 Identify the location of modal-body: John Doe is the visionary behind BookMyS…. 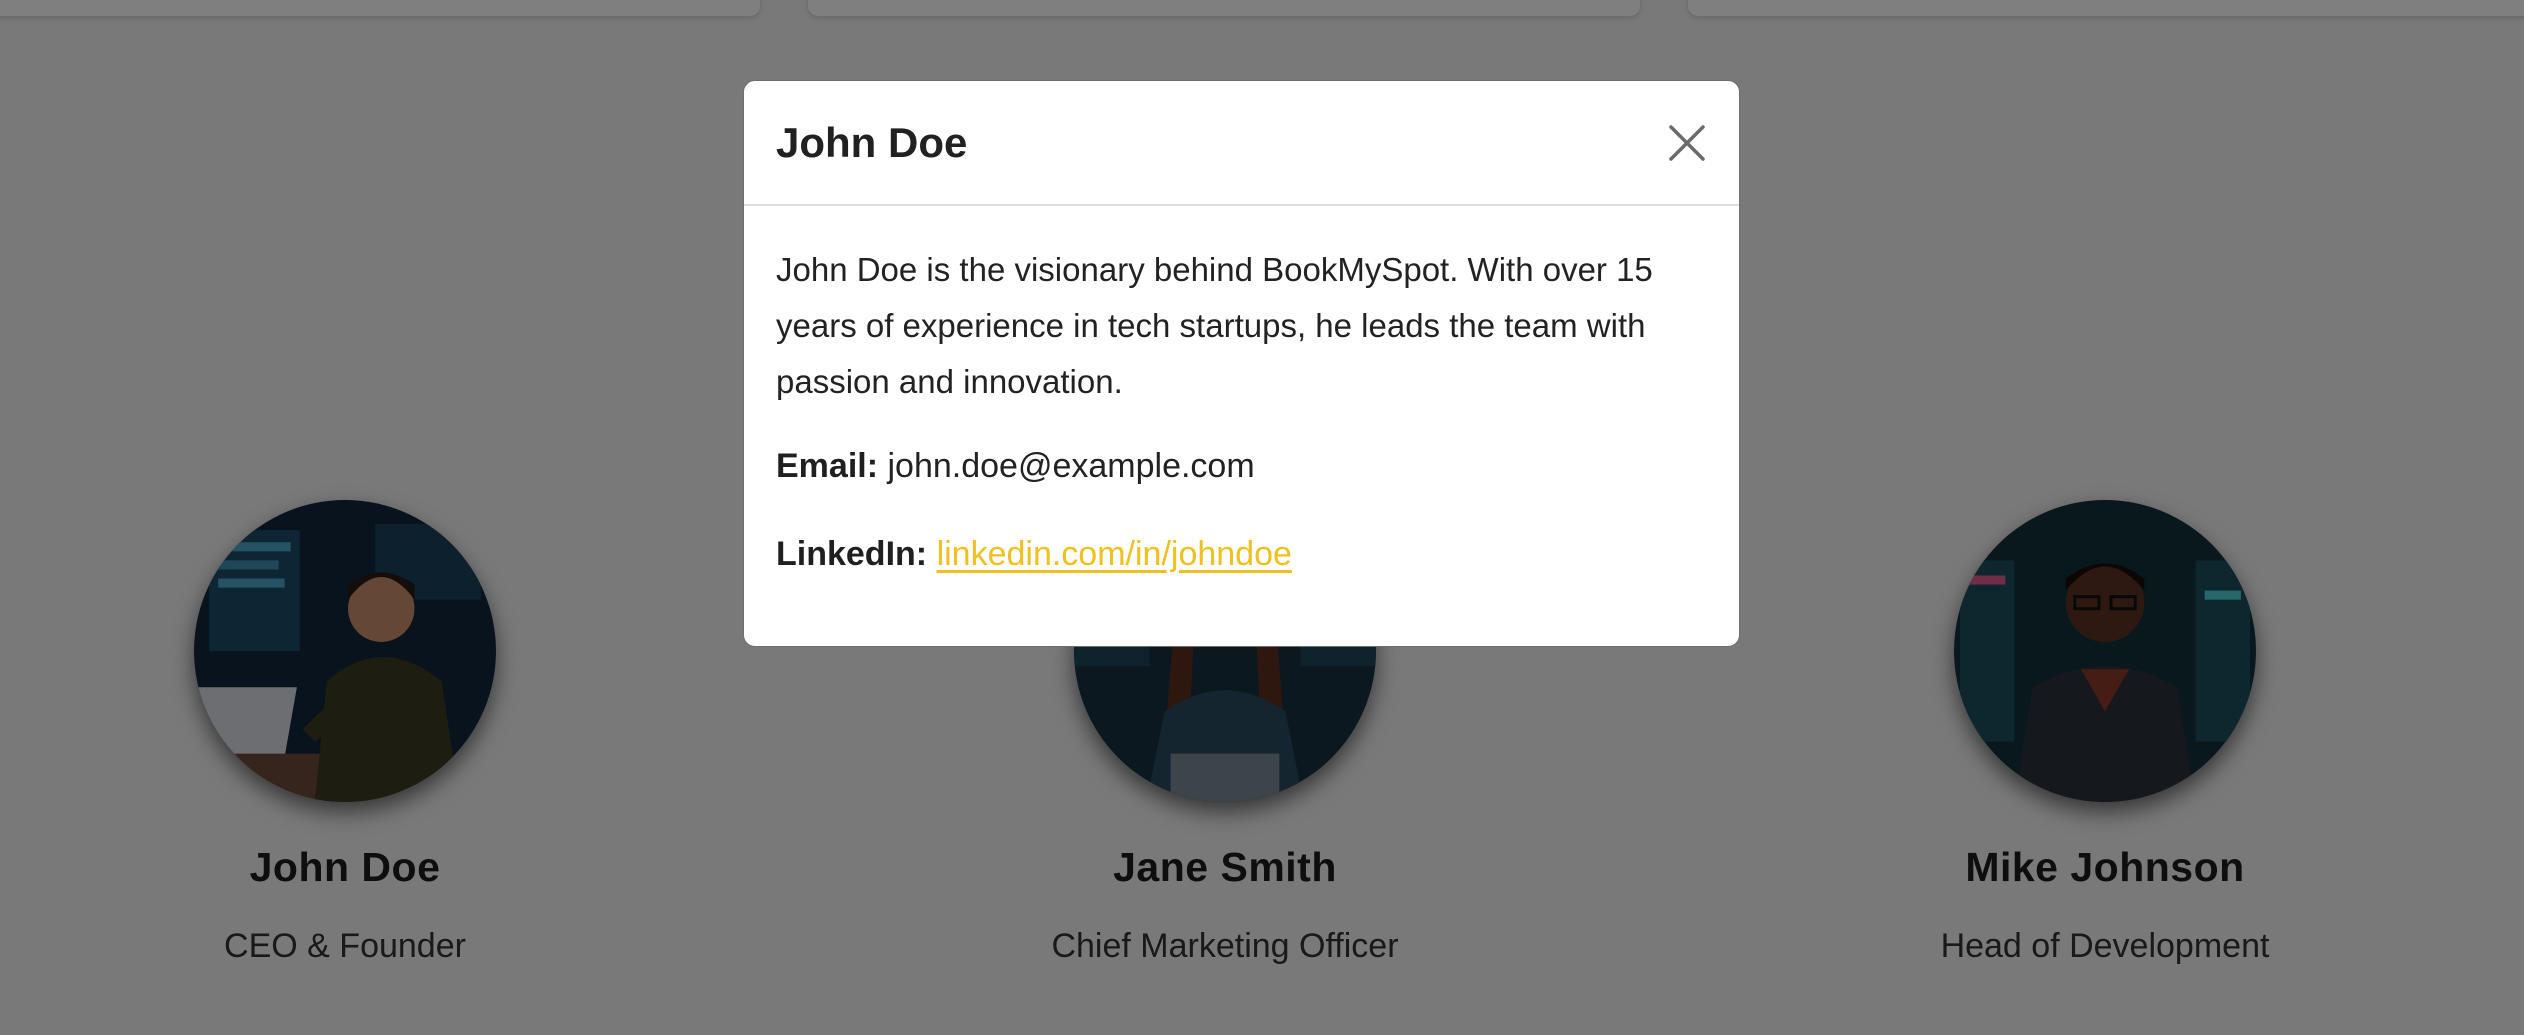
(1241, 394).